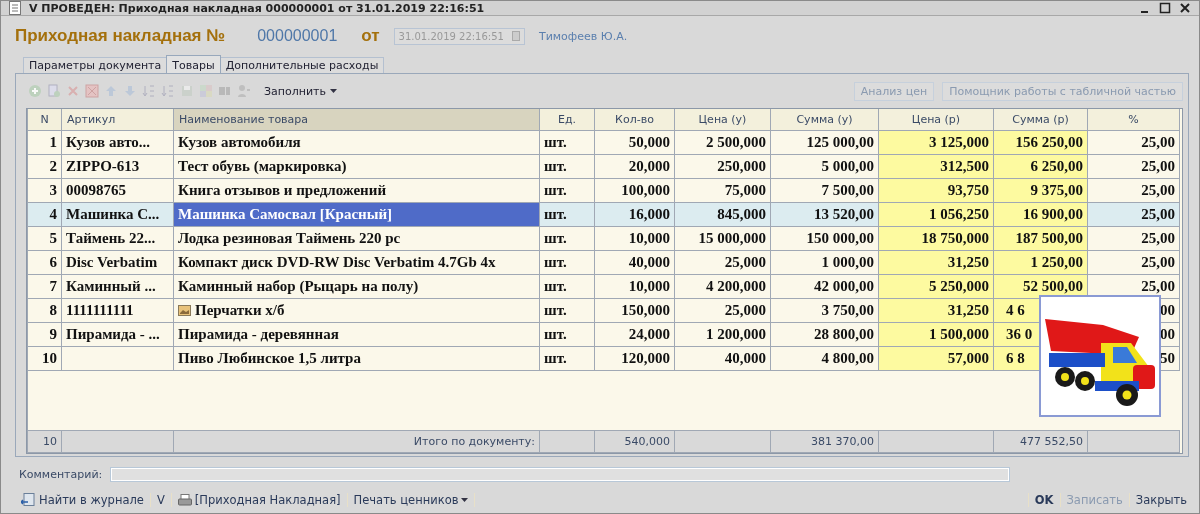 This screenshot has height=514, width=1200. Describe the element at coordinates (465, 500) in the screenshot. I see `caret-icon` at that location.